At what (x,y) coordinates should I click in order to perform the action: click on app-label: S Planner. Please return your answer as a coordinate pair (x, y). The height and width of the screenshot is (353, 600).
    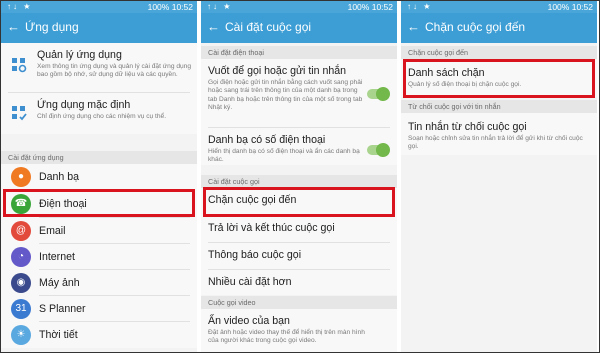
    Looking at the image, I should click on (62, 309).